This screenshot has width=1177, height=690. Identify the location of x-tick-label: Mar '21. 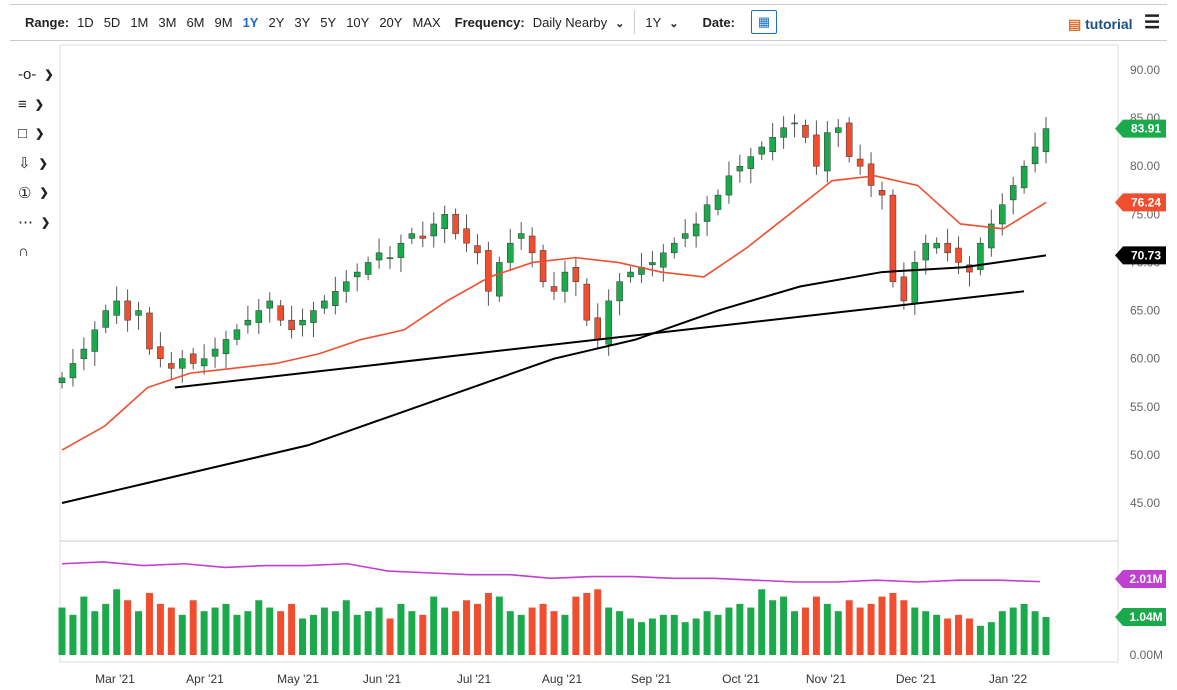
(115, 679).